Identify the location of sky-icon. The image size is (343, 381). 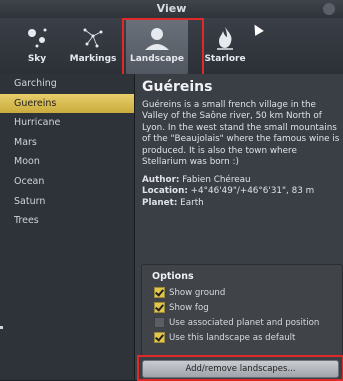
(37, 38).